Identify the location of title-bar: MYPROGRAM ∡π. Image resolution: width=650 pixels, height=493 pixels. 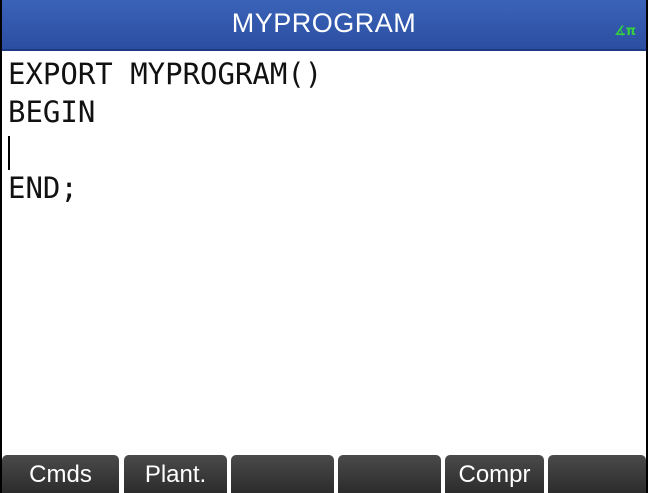
(324, 25).